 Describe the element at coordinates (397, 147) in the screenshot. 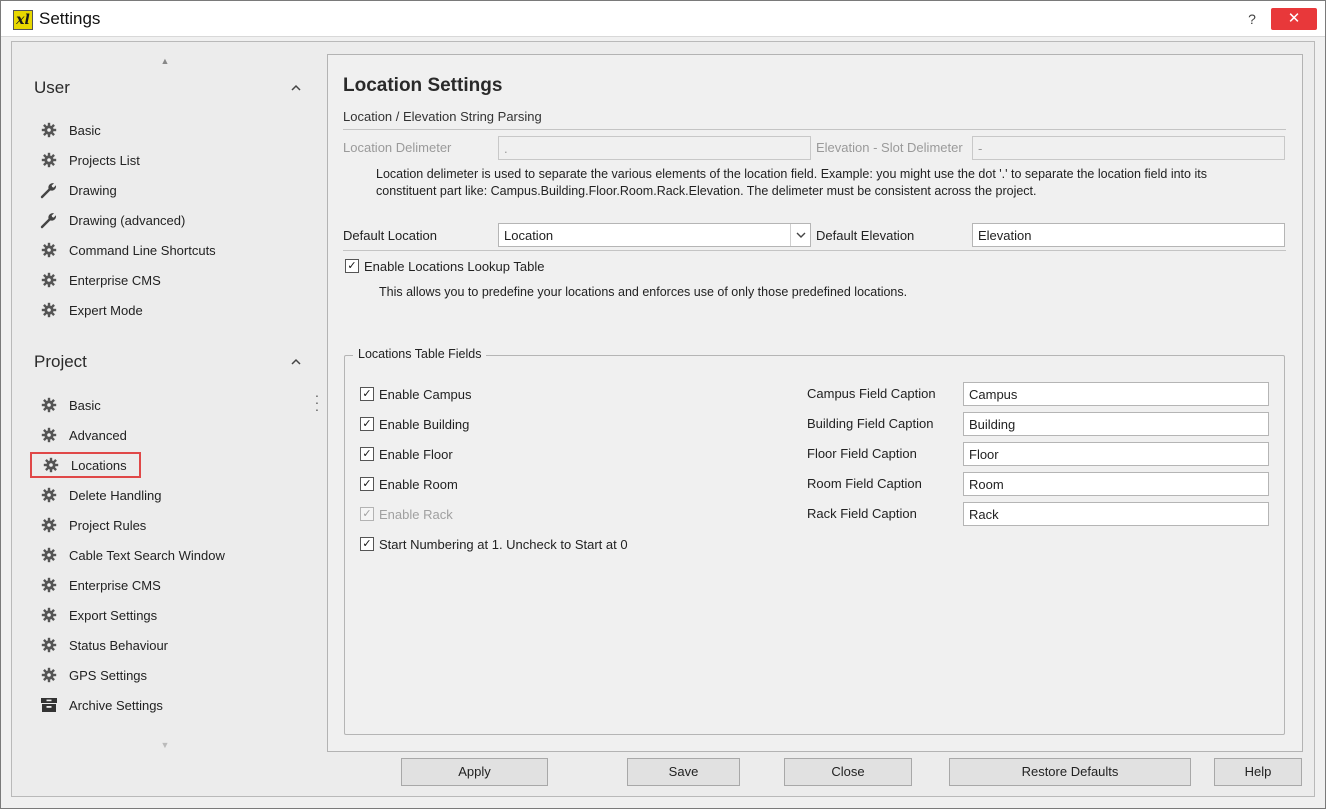

I see `location-delimeter-label: Location Delimeter` at that location.